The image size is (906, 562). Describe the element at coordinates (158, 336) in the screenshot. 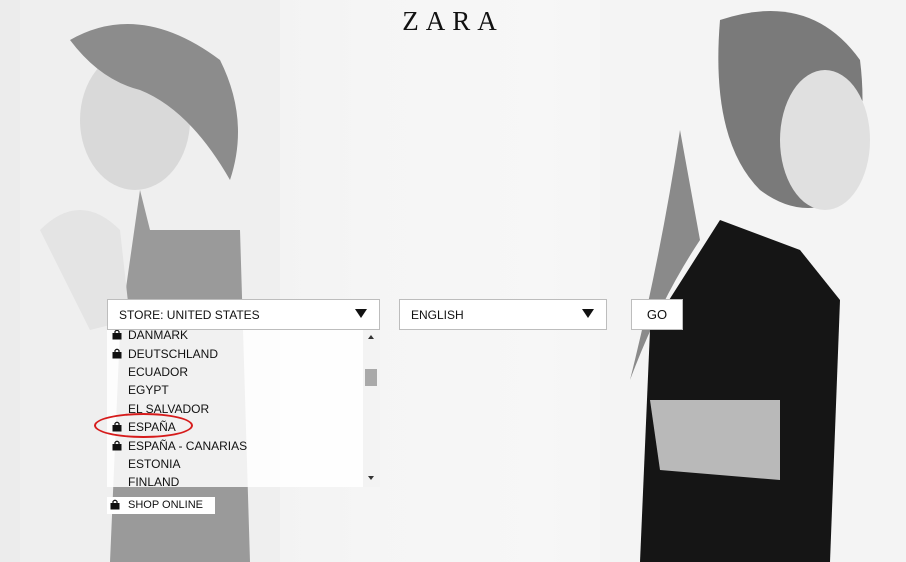

I see `country-option-label: DANMARK` at that location.